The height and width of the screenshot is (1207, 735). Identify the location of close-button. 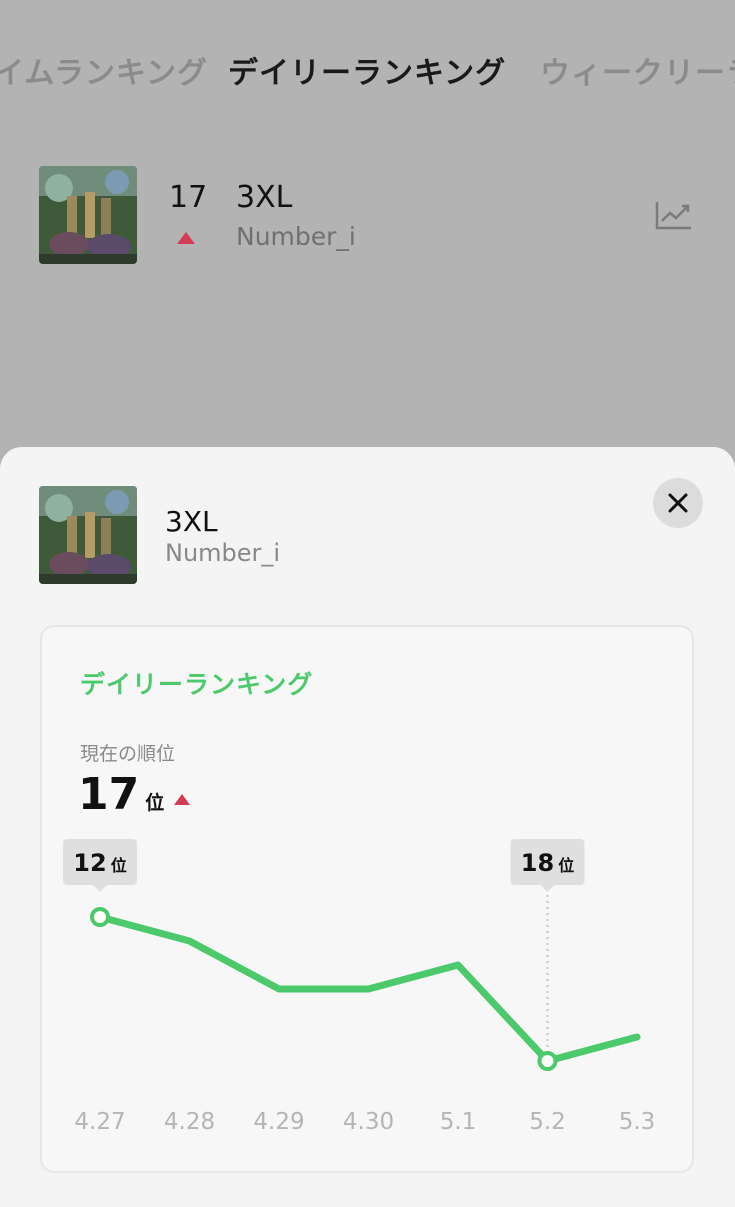
(678, 503).